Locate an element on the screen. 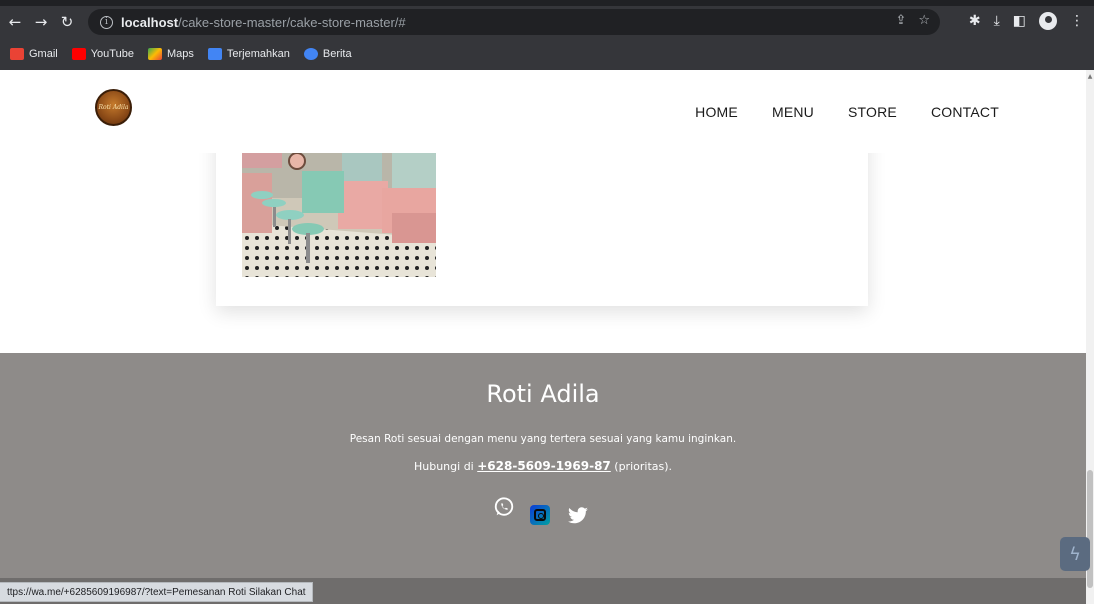  instagram-icon is located at coordinates (540, 515).